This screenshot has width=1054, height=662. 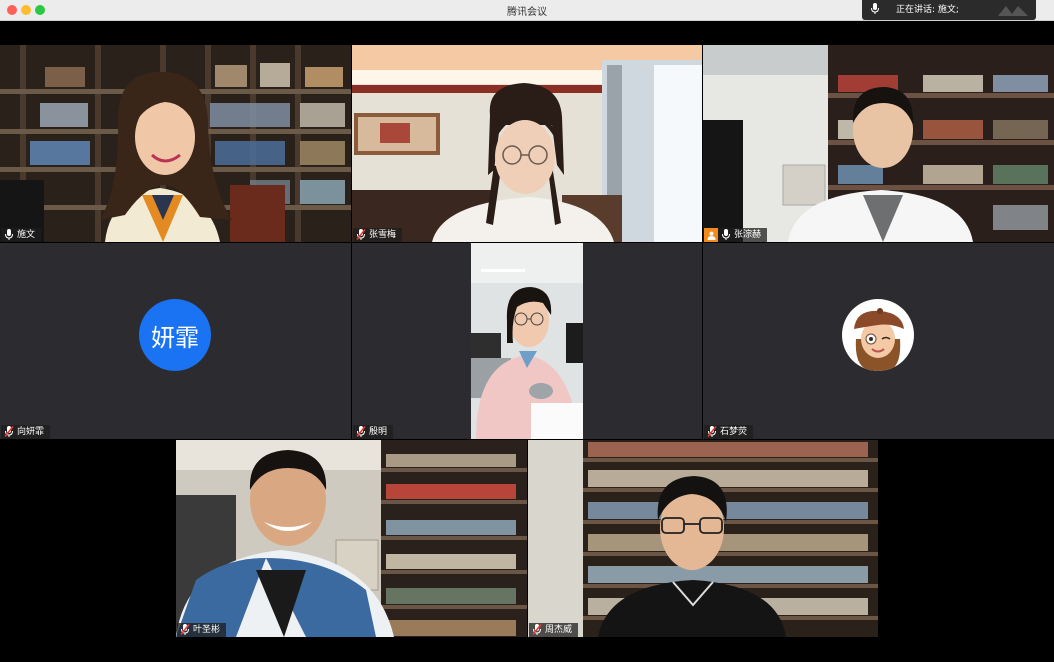 I want to click on participant-name: 叶圣彬, so click(x=207, y=630).